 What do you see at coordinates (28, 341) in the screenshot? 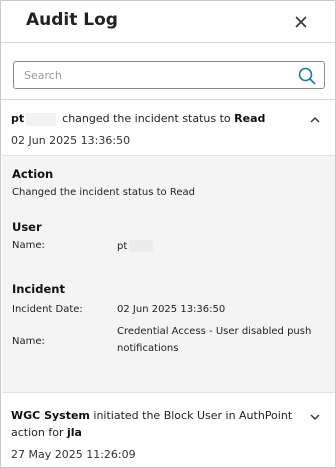
I see `incident-name-label: Name:` at bounding box center [28, 341].